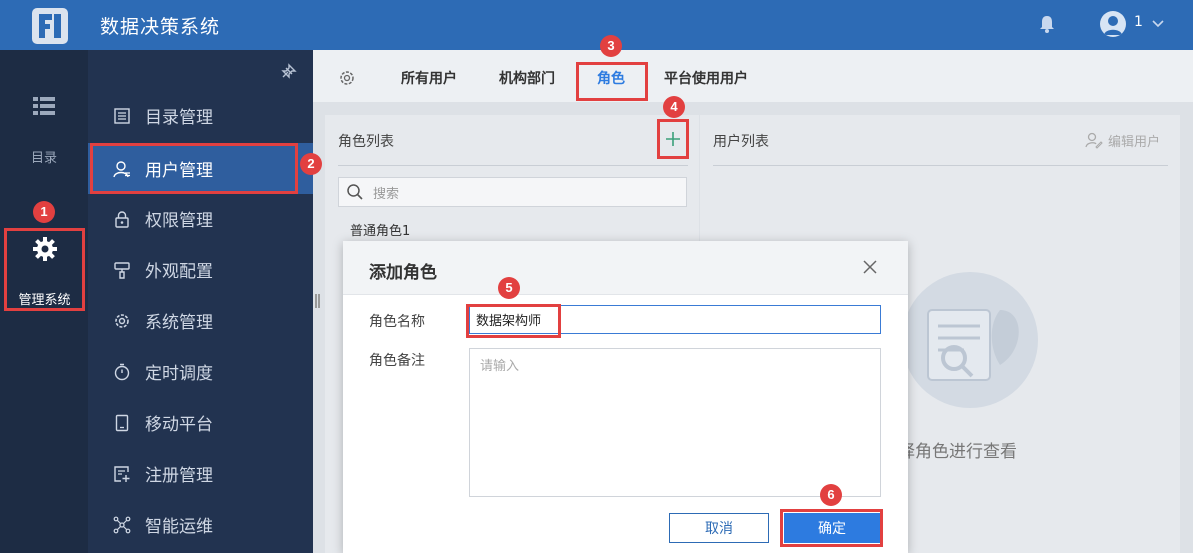  Describe the element at coordinates (706, 78) in the screenshot. I see `tab-platform-users: 平台使用用户` at that location.